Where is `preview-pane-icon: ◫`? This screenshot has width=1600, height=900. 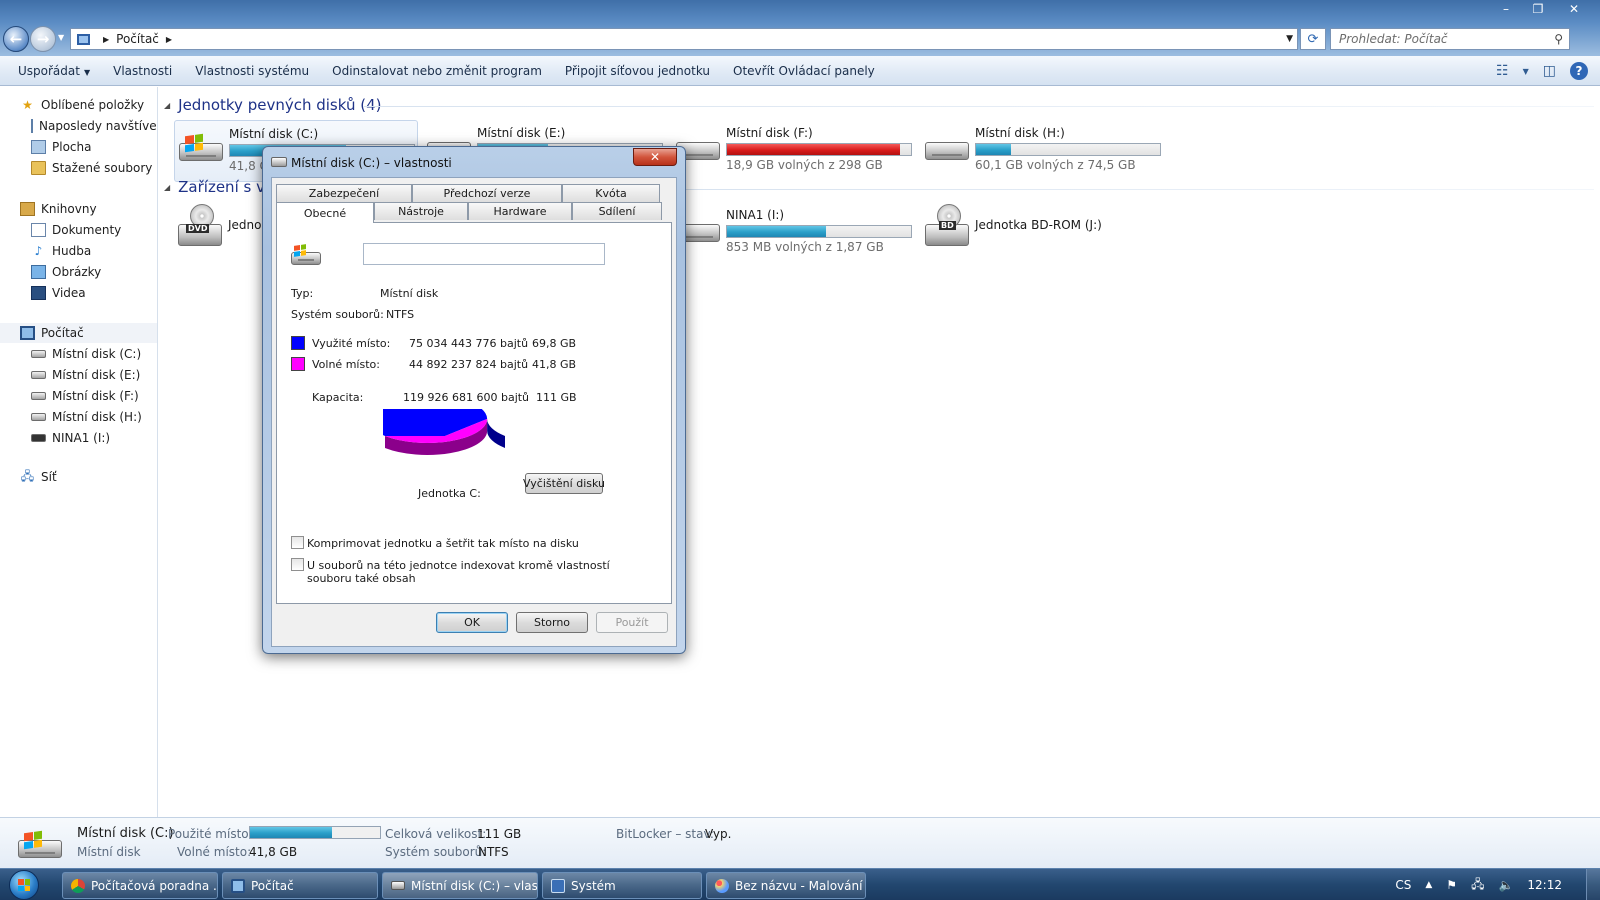 preview-pane-icon: ◫ is located at coordinates (1549, 71).